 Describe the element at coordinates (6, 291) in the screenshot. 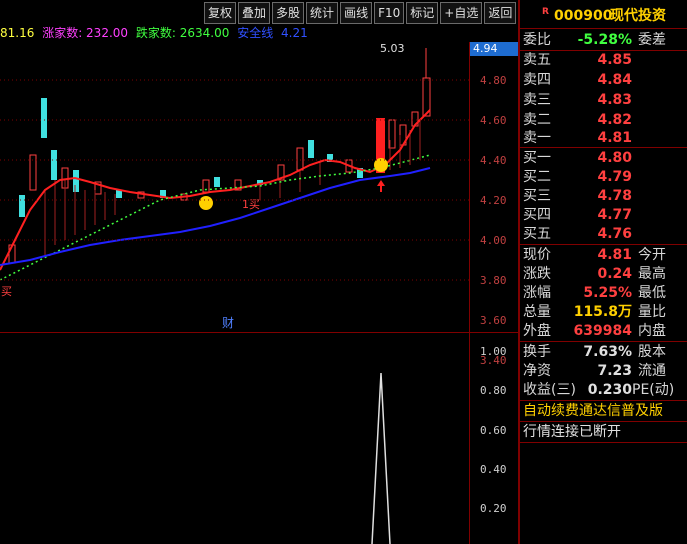

I see `buy-signal-1: 买` at that location.